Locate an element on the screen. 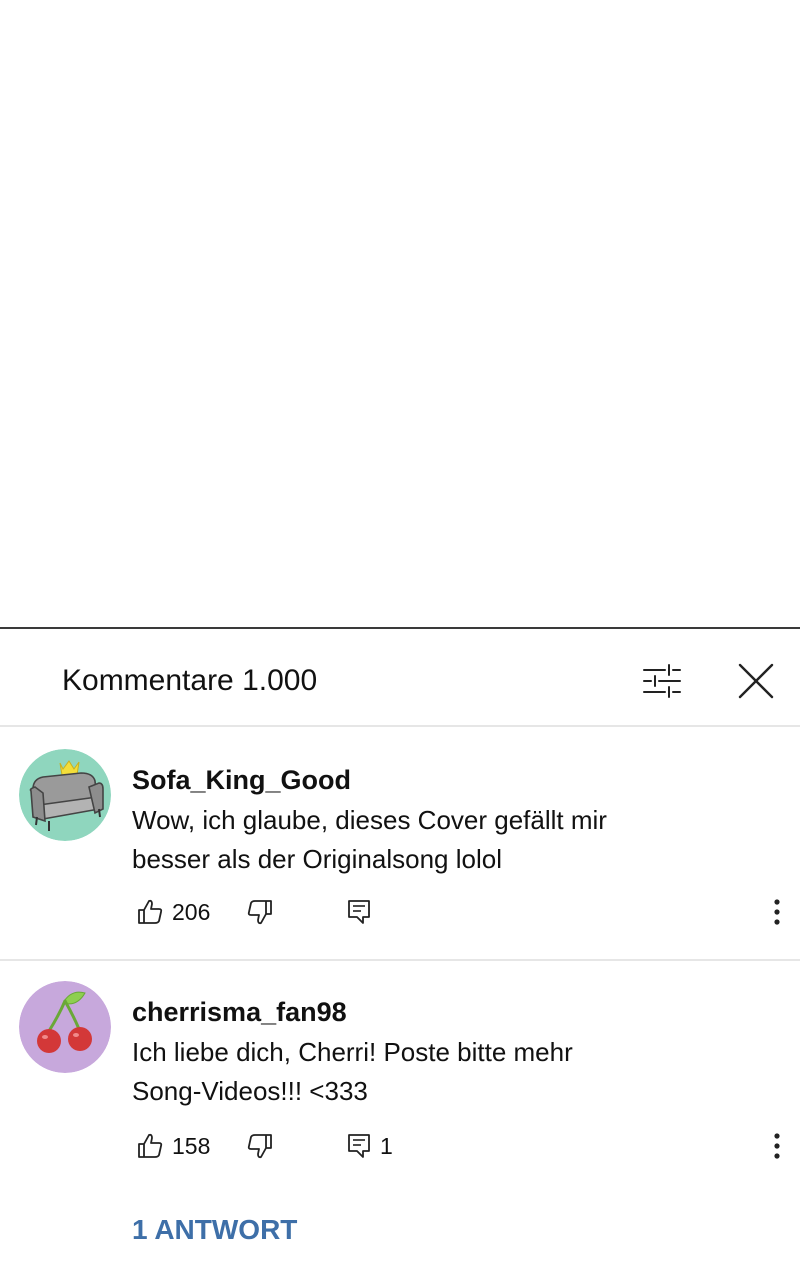  sliders-icon is located at coordinates (662, 681).